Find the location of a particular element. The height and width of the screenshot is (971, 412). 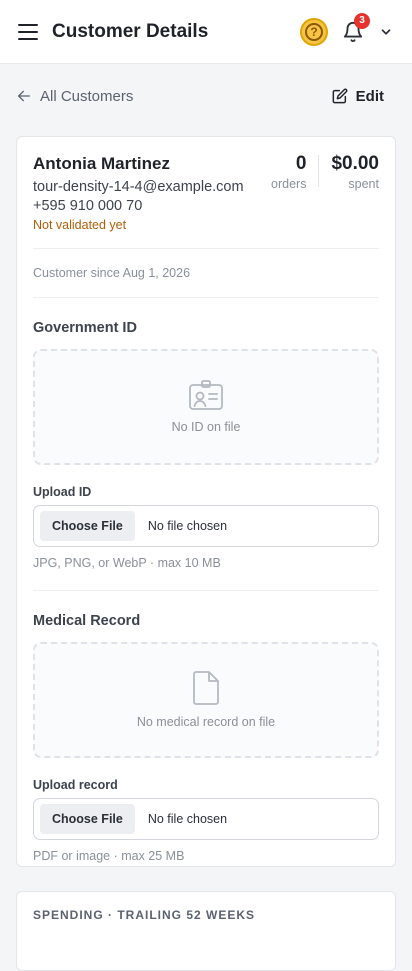

upload-record-label: Upload record is located at coordinates (75, 785).